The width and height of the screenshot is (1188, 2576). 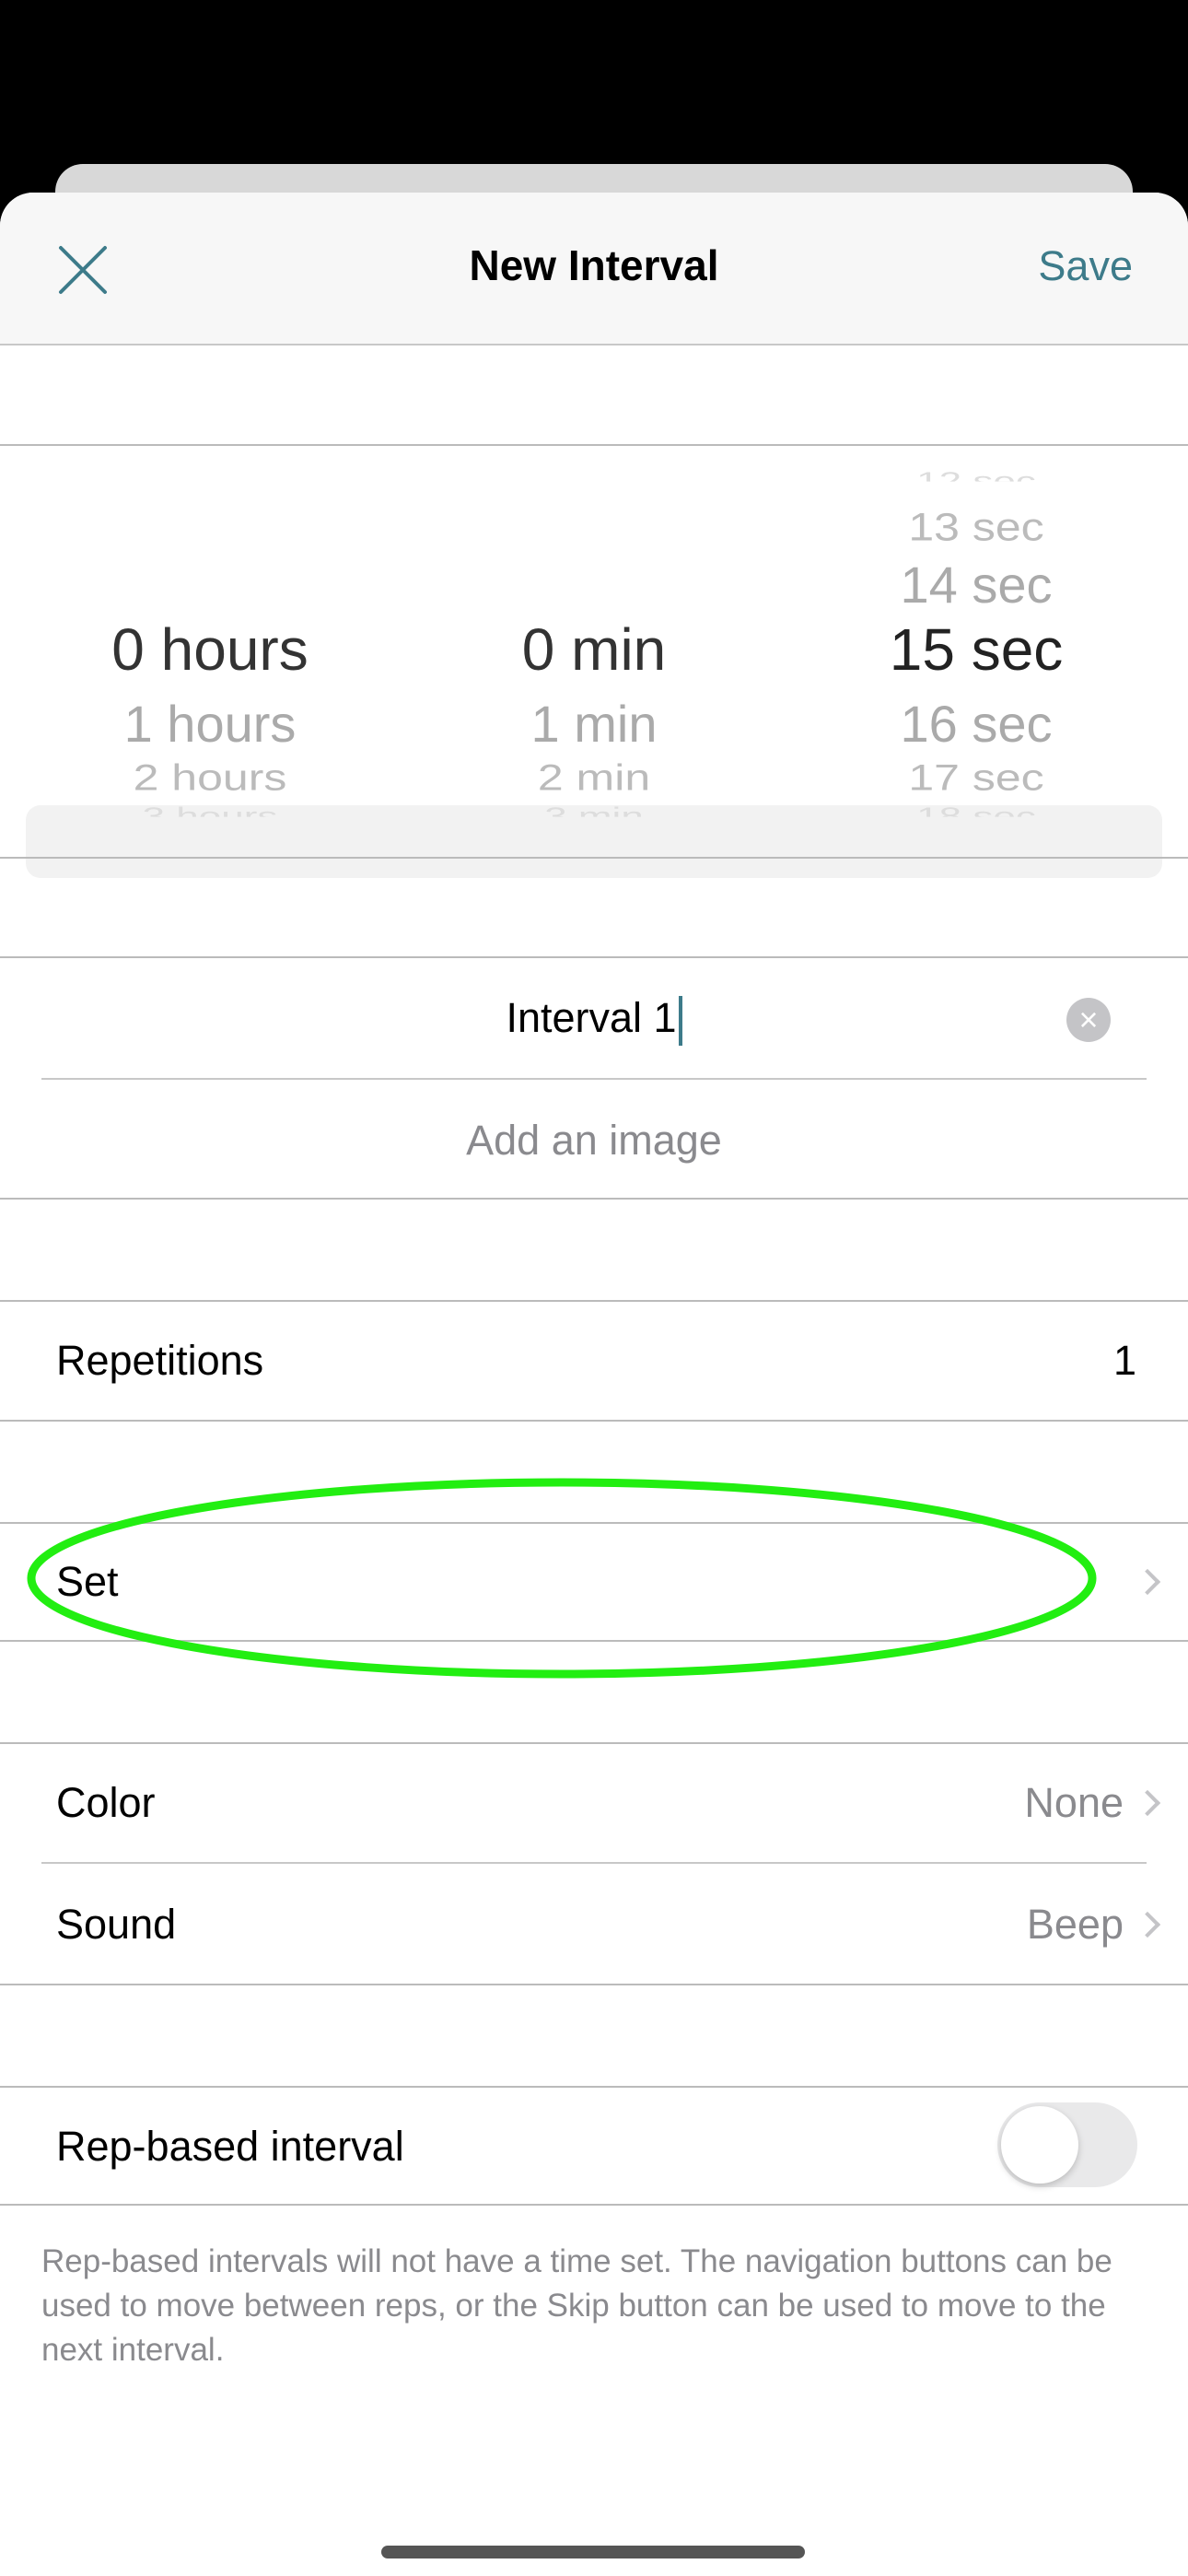 I want to click on seconds-option: 12 sec, so click(x=976, y=475).